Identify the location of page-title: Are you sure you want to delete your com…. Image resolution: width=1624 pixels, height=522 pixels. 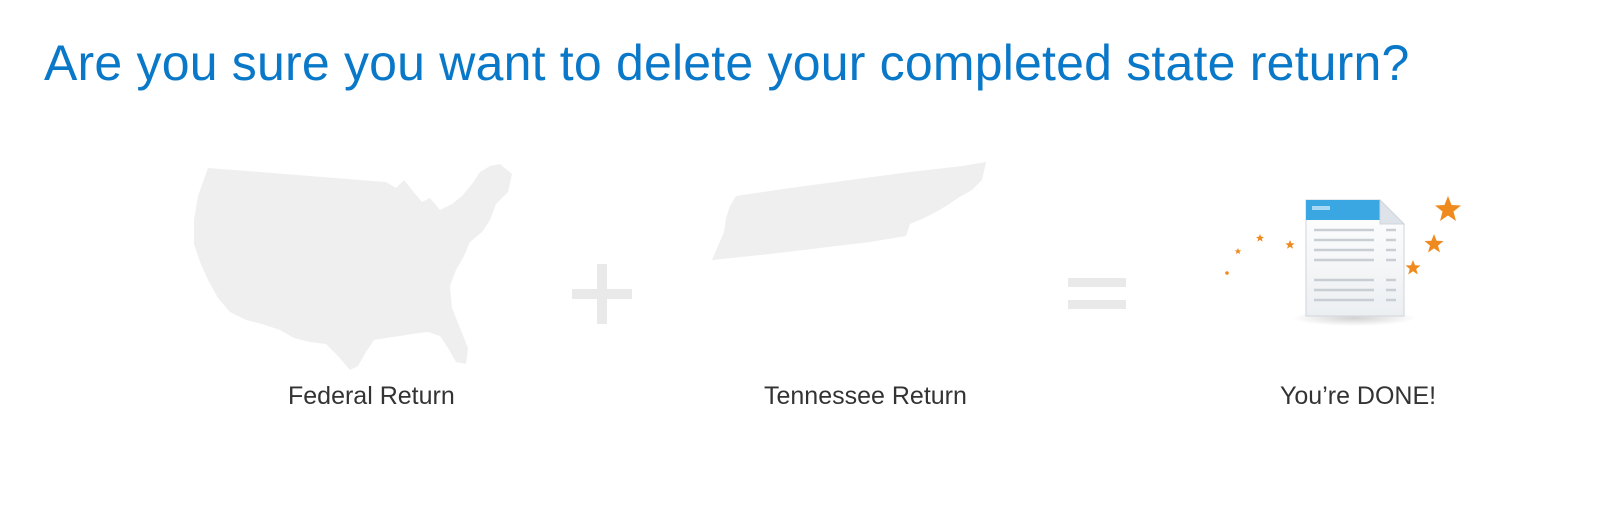
(727, 63).